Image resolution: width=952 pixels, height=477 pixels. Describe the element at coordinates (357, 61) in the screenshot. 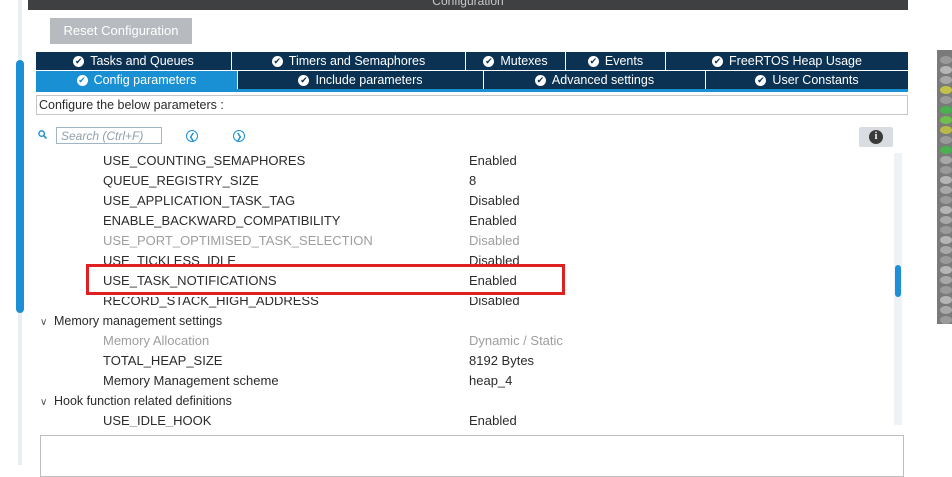

I see `tab-label: Timers and Semaphores` at that location.